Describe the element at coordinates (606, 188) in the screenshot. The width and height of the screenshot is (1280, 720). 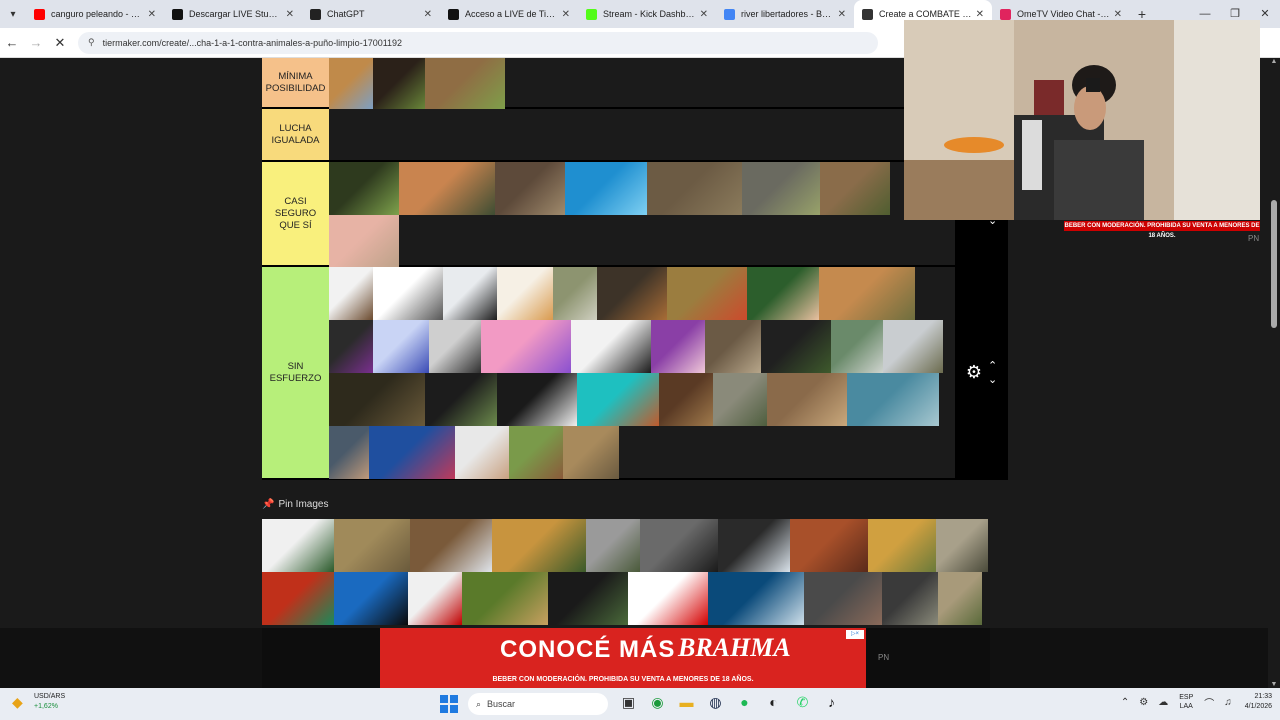
I see `tier-item-dolphin` at that location.